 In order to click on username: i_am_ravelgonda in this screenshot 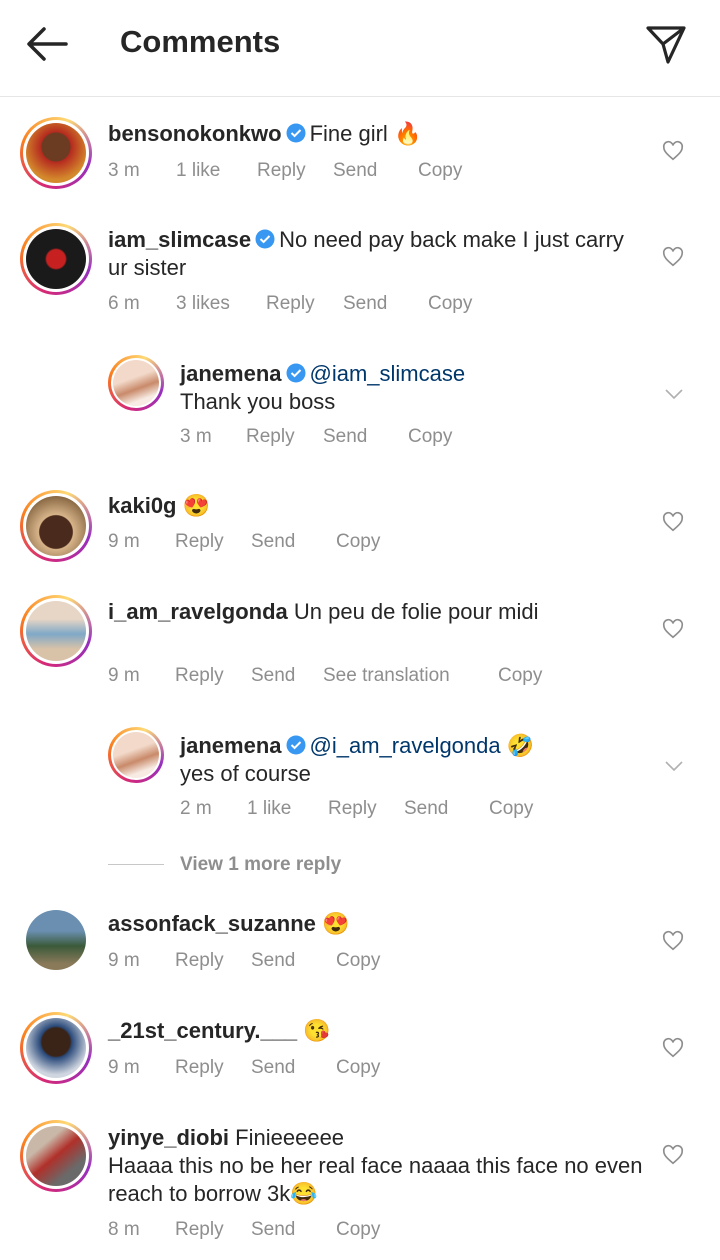, I will do `click(198, 611)`.